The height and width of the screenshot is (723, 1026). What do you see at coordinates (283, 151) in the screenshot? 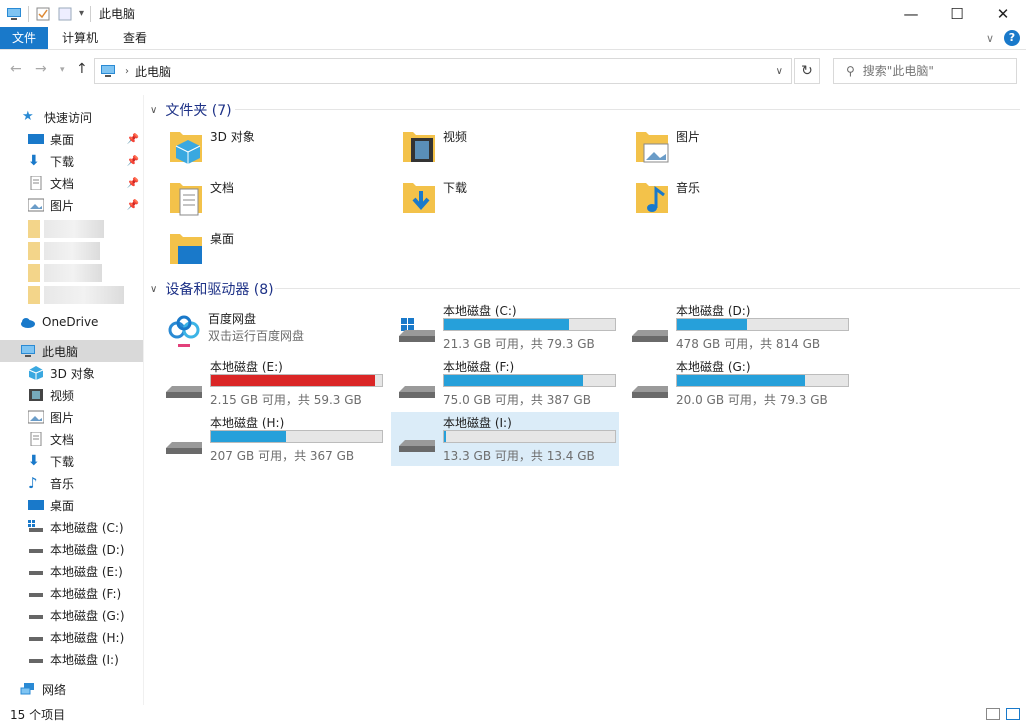
I see `folder-3d-objects: 3D 对象` at bounding box center [283, 151].